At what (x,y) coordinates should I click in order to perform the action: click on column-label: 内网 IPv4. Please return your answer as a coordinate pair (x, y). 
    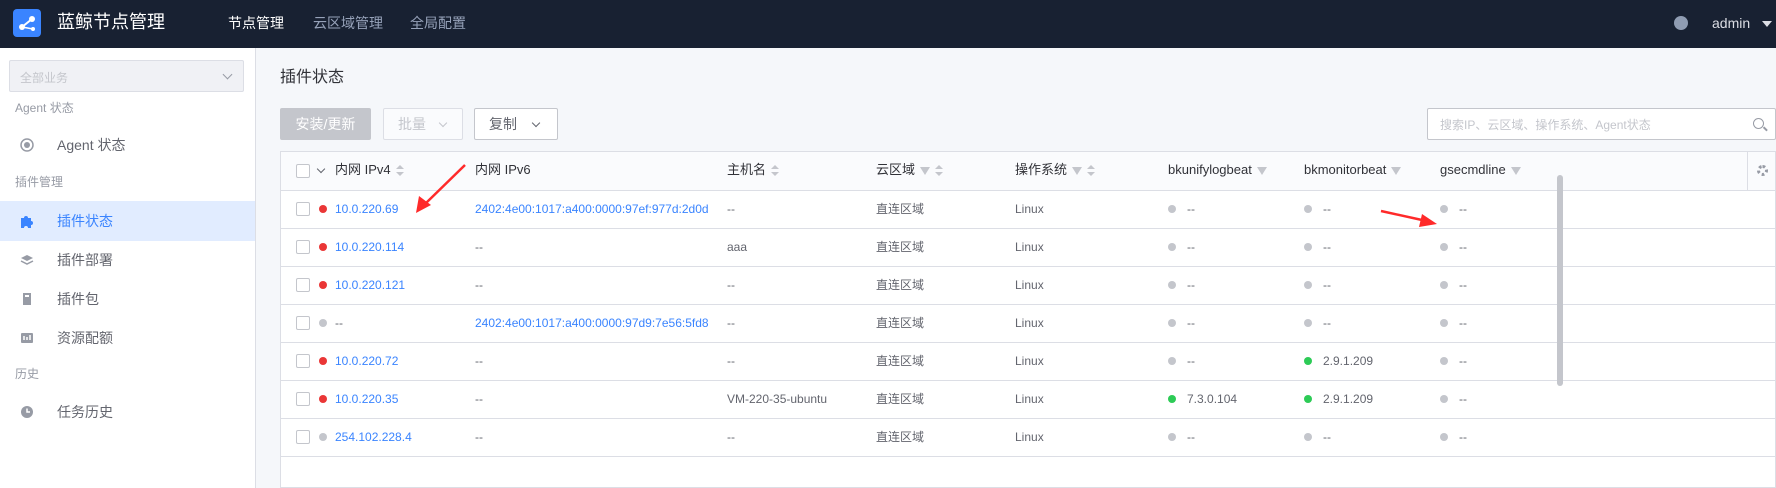
    Looking at the image, I should click on (363, 169).